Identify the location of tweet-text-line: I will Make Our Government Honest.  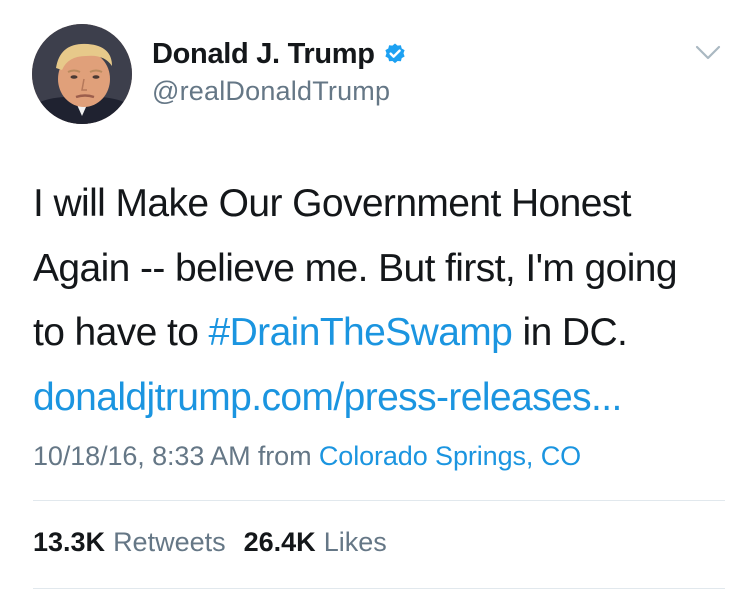
(332, 203).